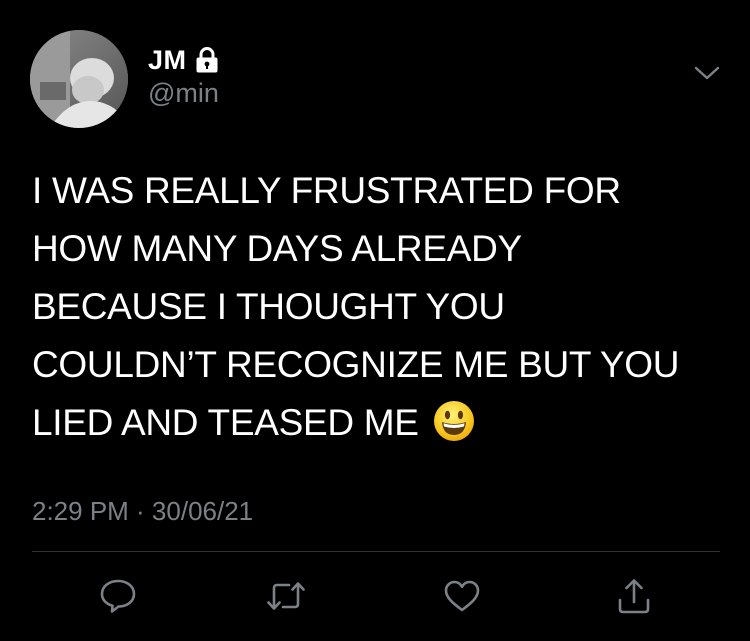  What do you see at coordinates (376, 551) in the screenshot?
I see `divider` at bounding box center [376, 551].